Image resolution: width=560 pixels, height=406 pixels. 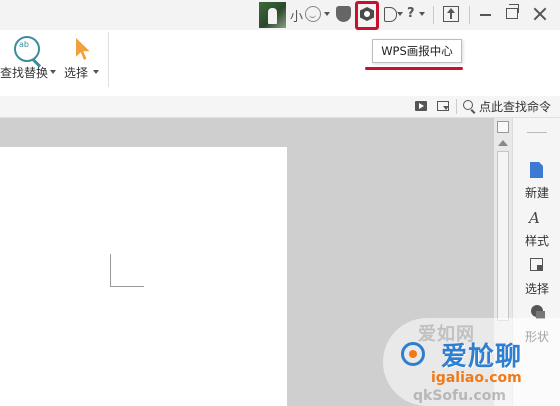 What do you see at coordinates (280, 107) in the screenshot?
I see `quick-toolbar: 点此查找命令` at bounding box center [280, 107].